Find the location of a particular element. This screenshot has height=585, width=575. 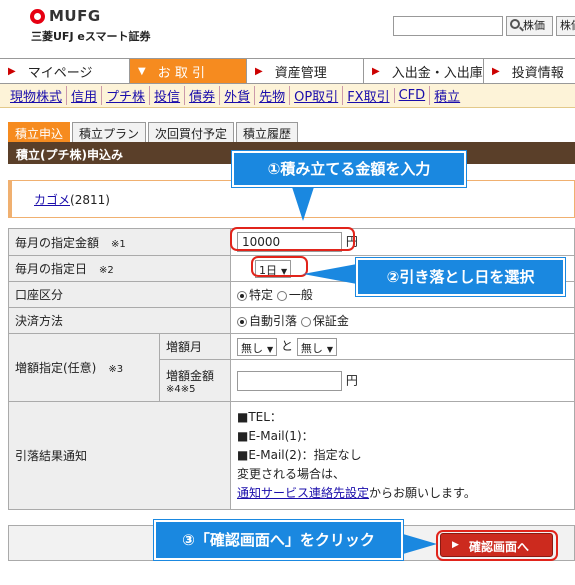

nav-tab-deposit: ▶ 入出金・入出庫 is located at coordinates (424, 71).